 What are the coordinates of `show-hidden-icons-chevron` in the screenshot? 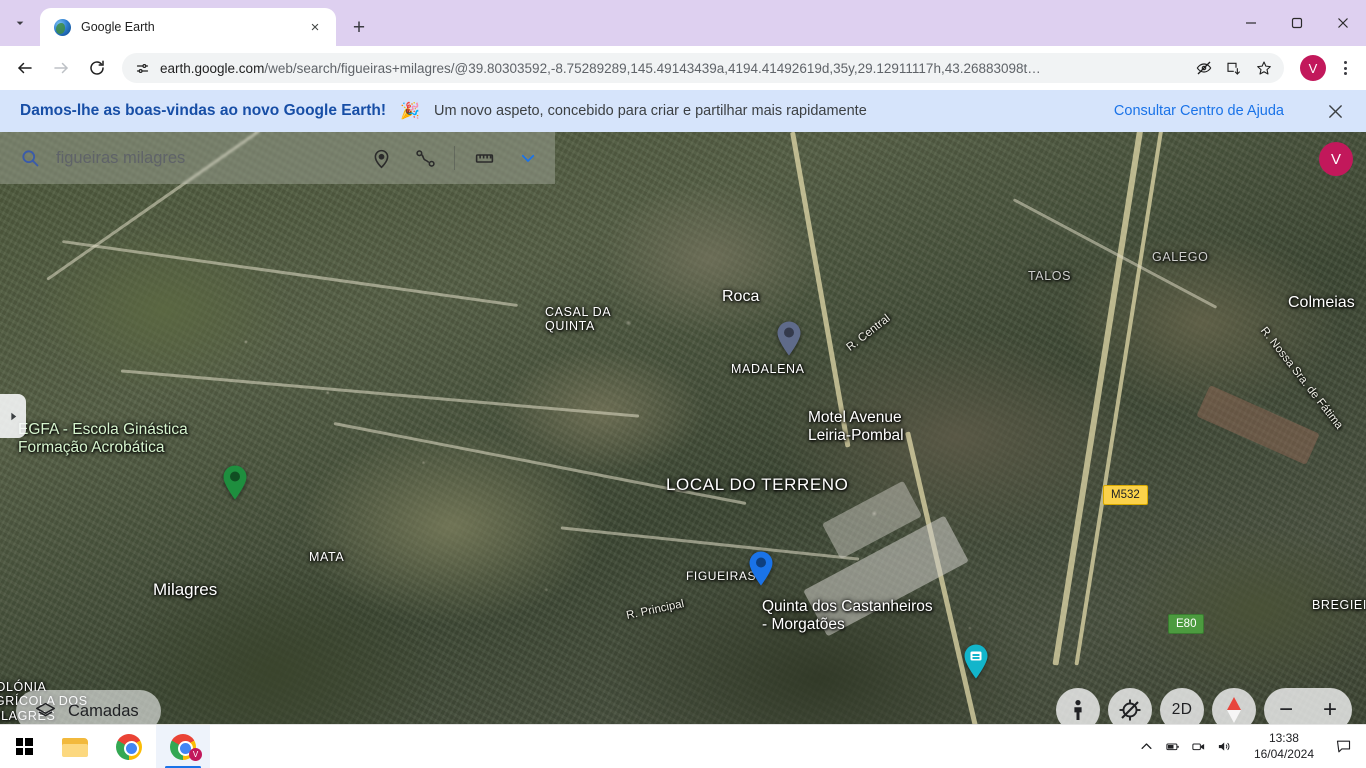 It's located at (1147, 746).